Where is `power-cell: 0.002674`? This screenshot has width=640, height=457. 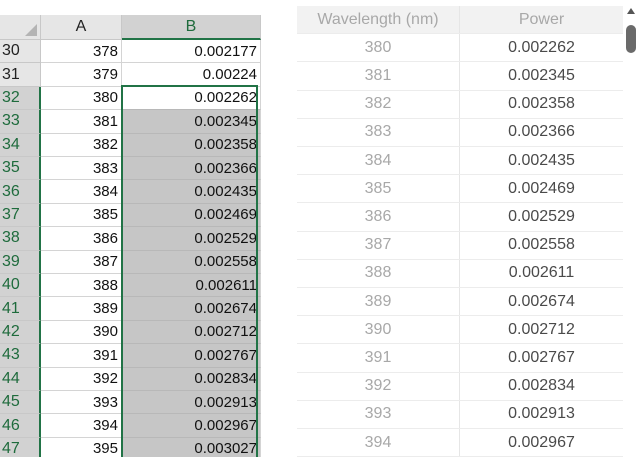 power-cell: 0.002674 is located at coordinates (541, 301).